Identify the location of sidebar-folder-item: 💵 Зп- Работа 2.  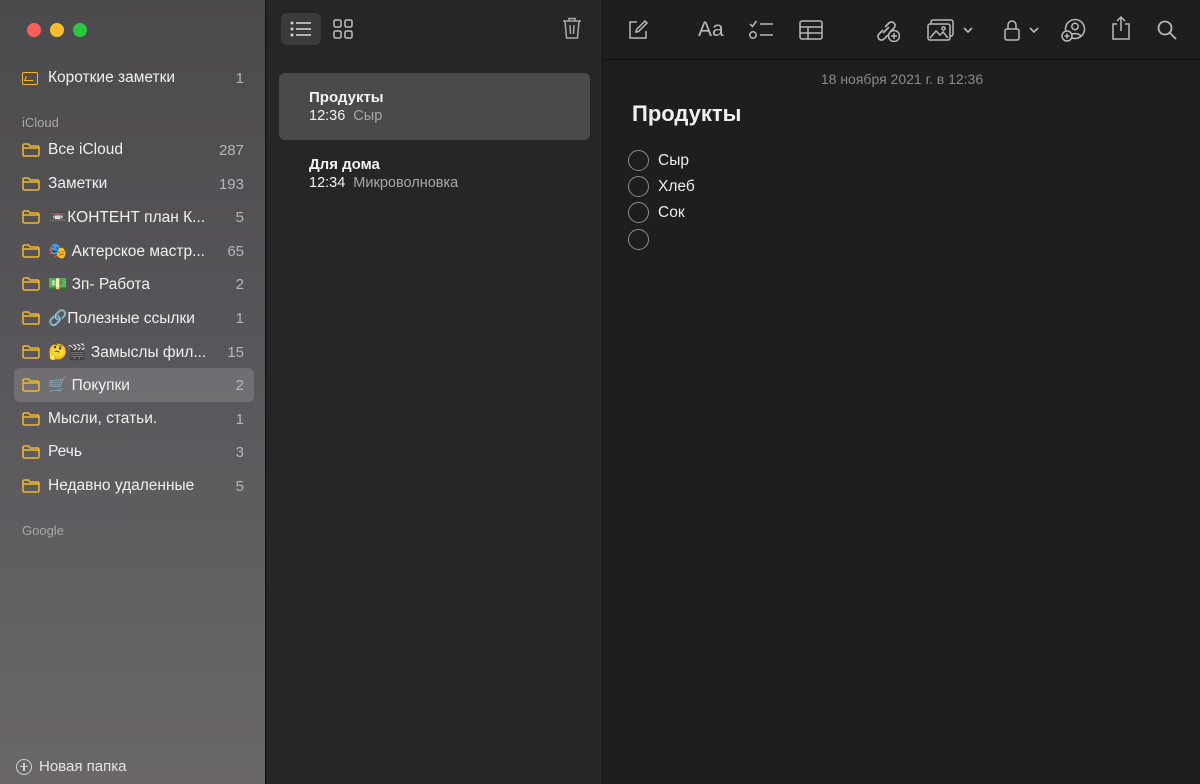
(134, 284).